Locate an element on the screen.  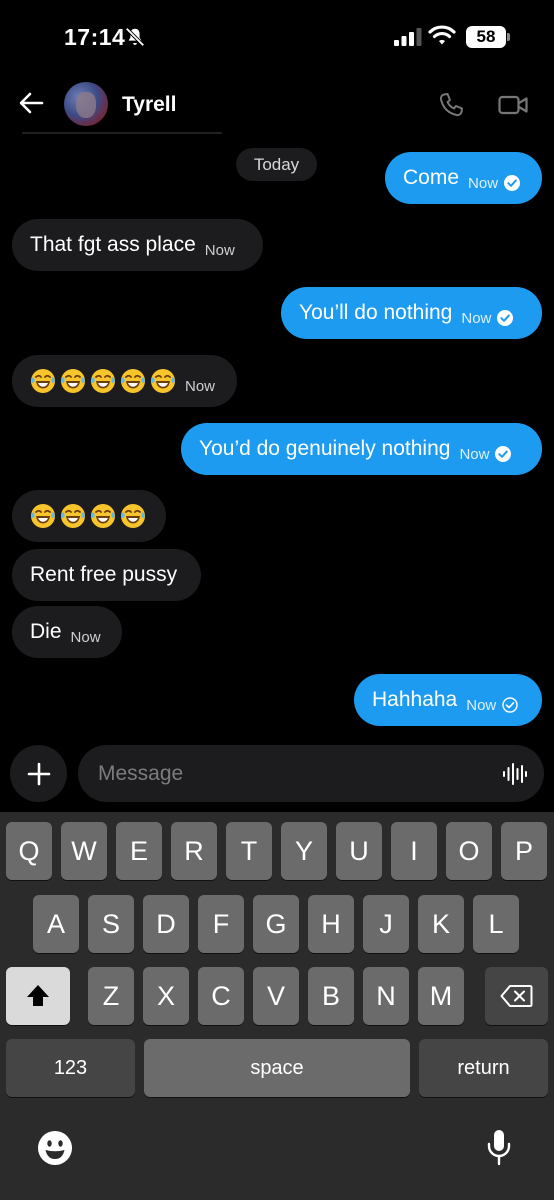
bell-slash-icon is located at coordinates (135, 37).